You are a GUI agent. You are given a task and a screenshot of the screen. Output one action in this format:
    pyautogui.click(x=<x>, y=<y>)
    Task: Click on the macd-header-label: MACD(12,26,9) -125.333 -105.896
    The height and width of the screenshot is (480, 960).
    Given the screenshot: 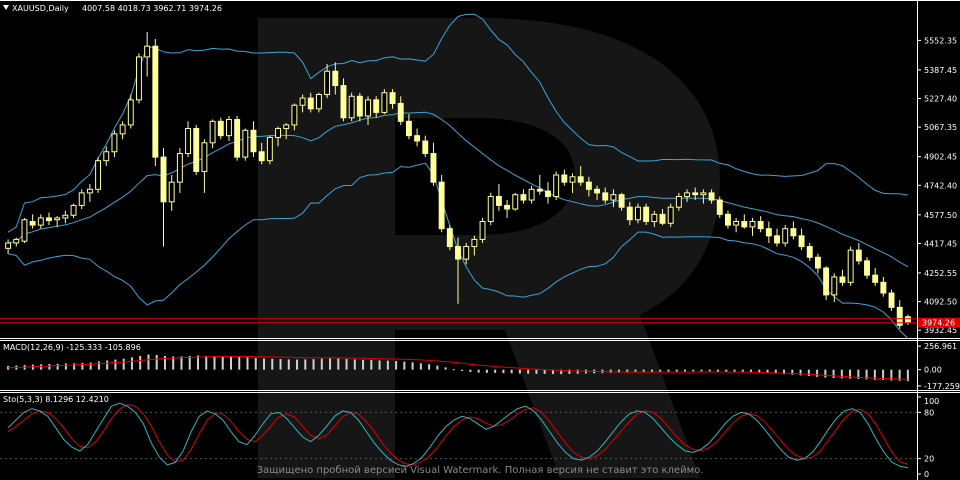 What is the action you would take?
    pyautogui.click(x=72, y=347)
    